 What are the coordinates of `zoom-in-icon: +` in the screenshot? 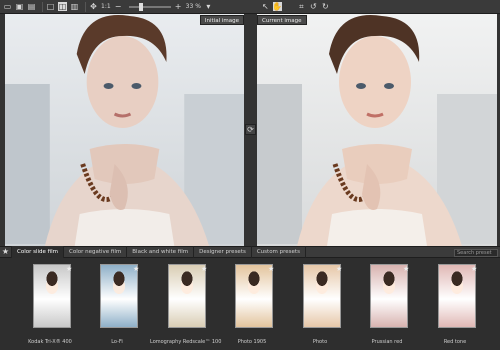 It's located at (178, 6).